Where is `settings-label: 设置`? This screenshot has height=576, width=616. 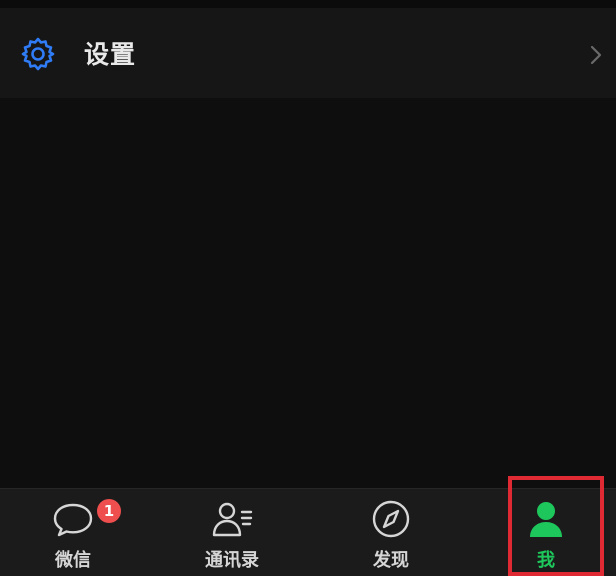
settings-label: 设置 is located at coordinates (110, 54).